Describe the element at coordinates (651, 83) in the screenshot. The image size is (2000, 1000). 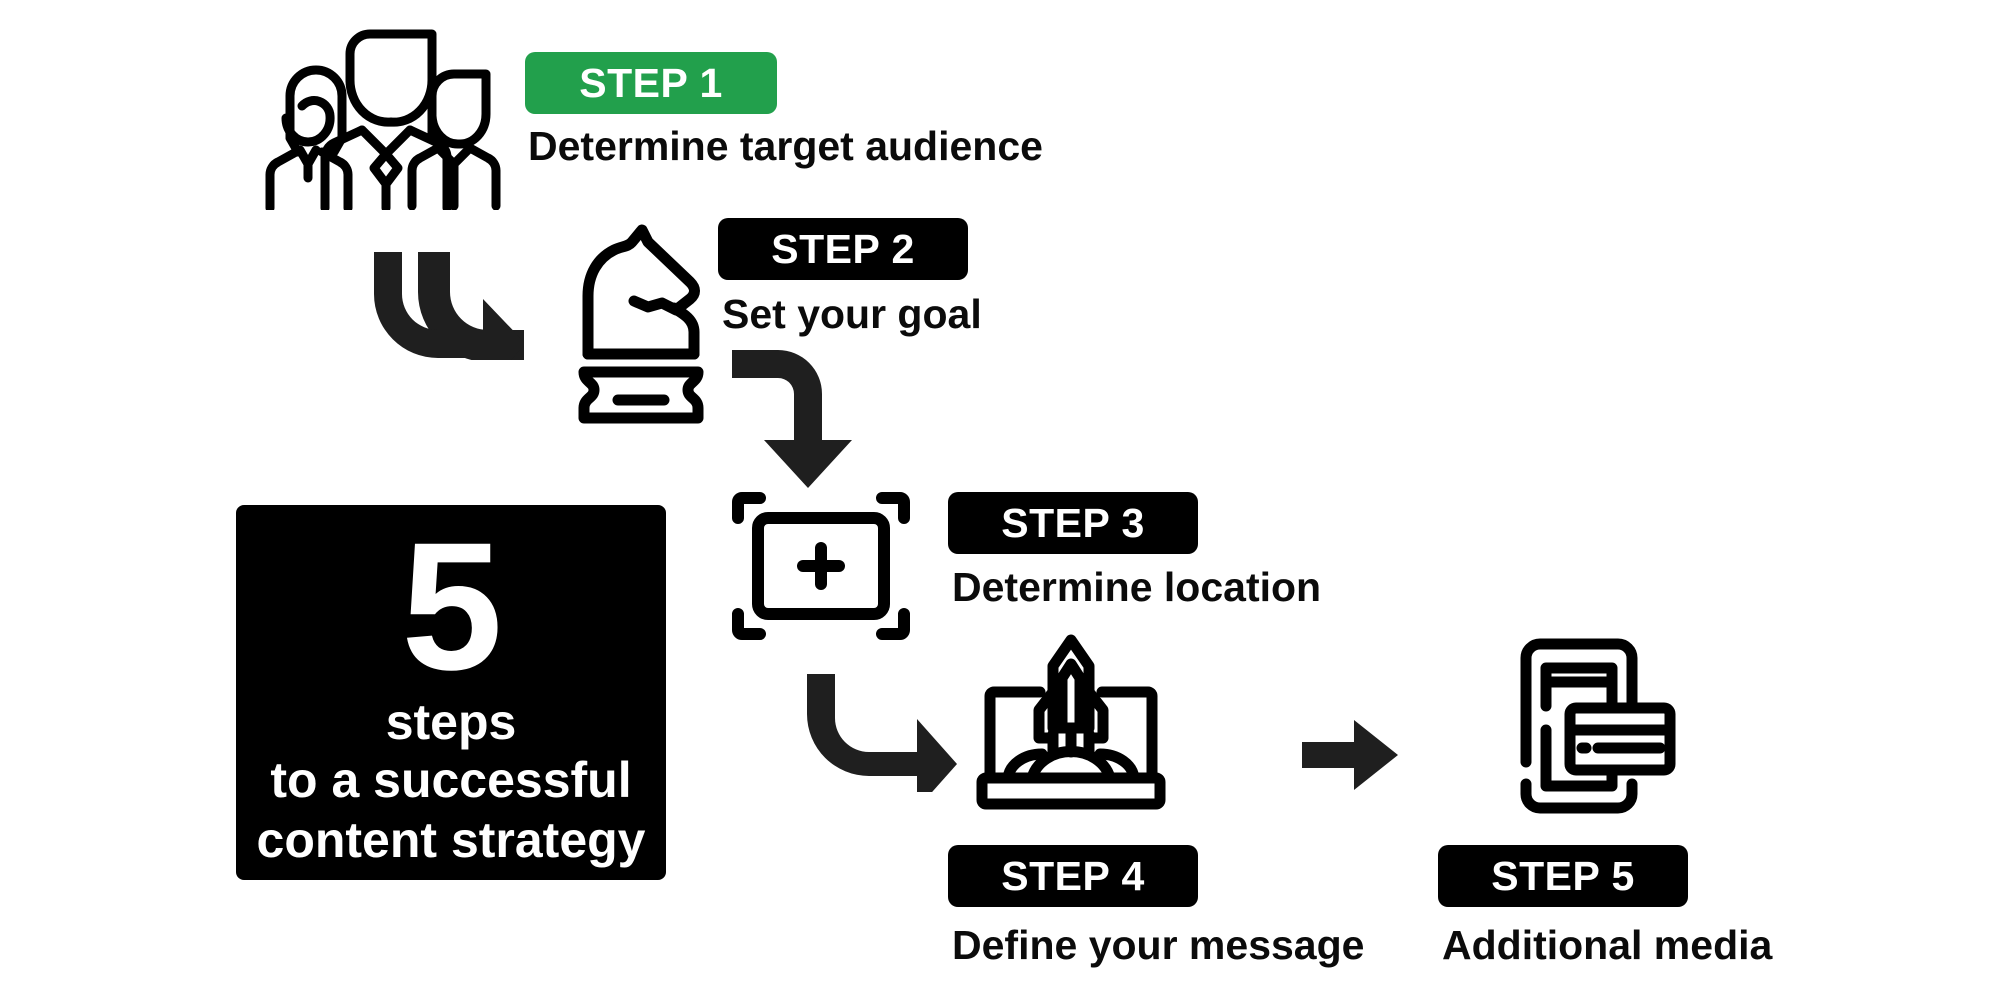
I see `step-1-badge: STEP 1` at that location.